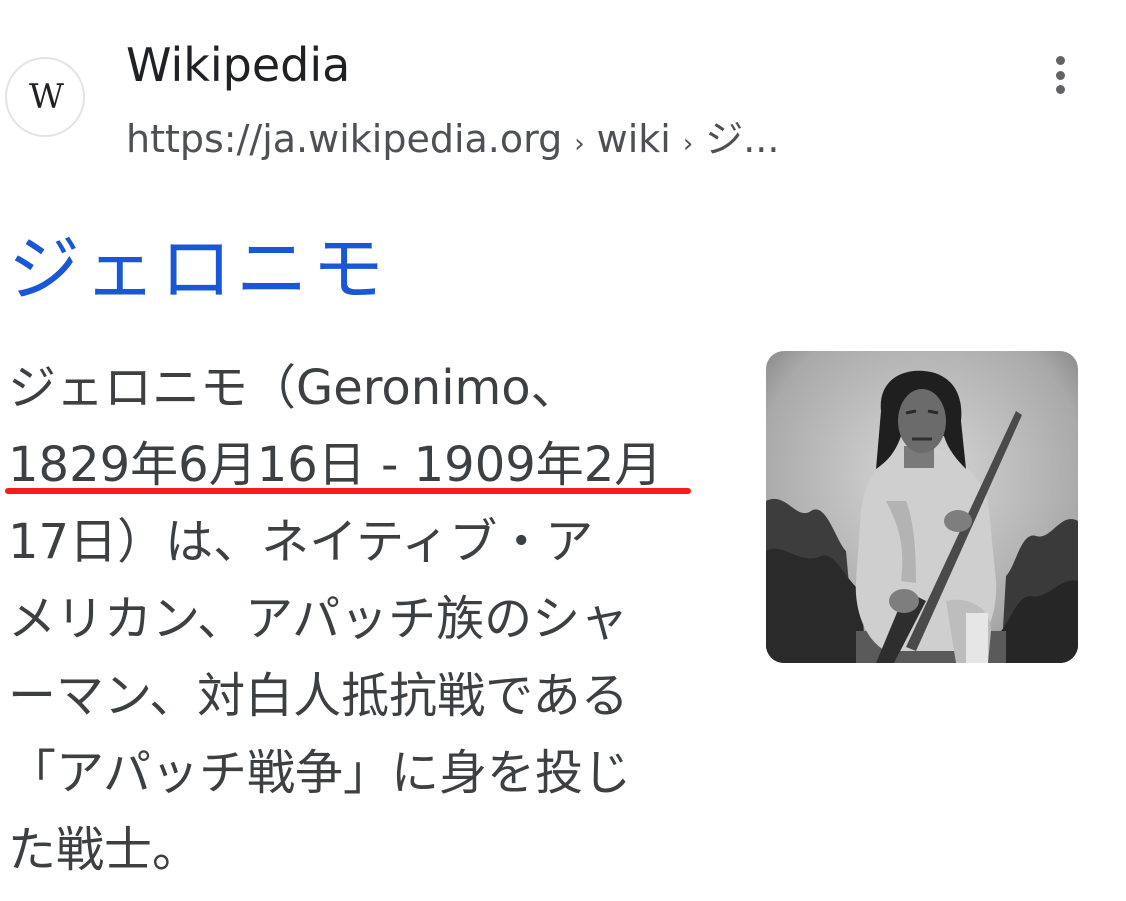 The image size is (1126, 901). Describe the element at coordinates (348, 491) in the screenshot. I see `red-underline-annotation` at that location.